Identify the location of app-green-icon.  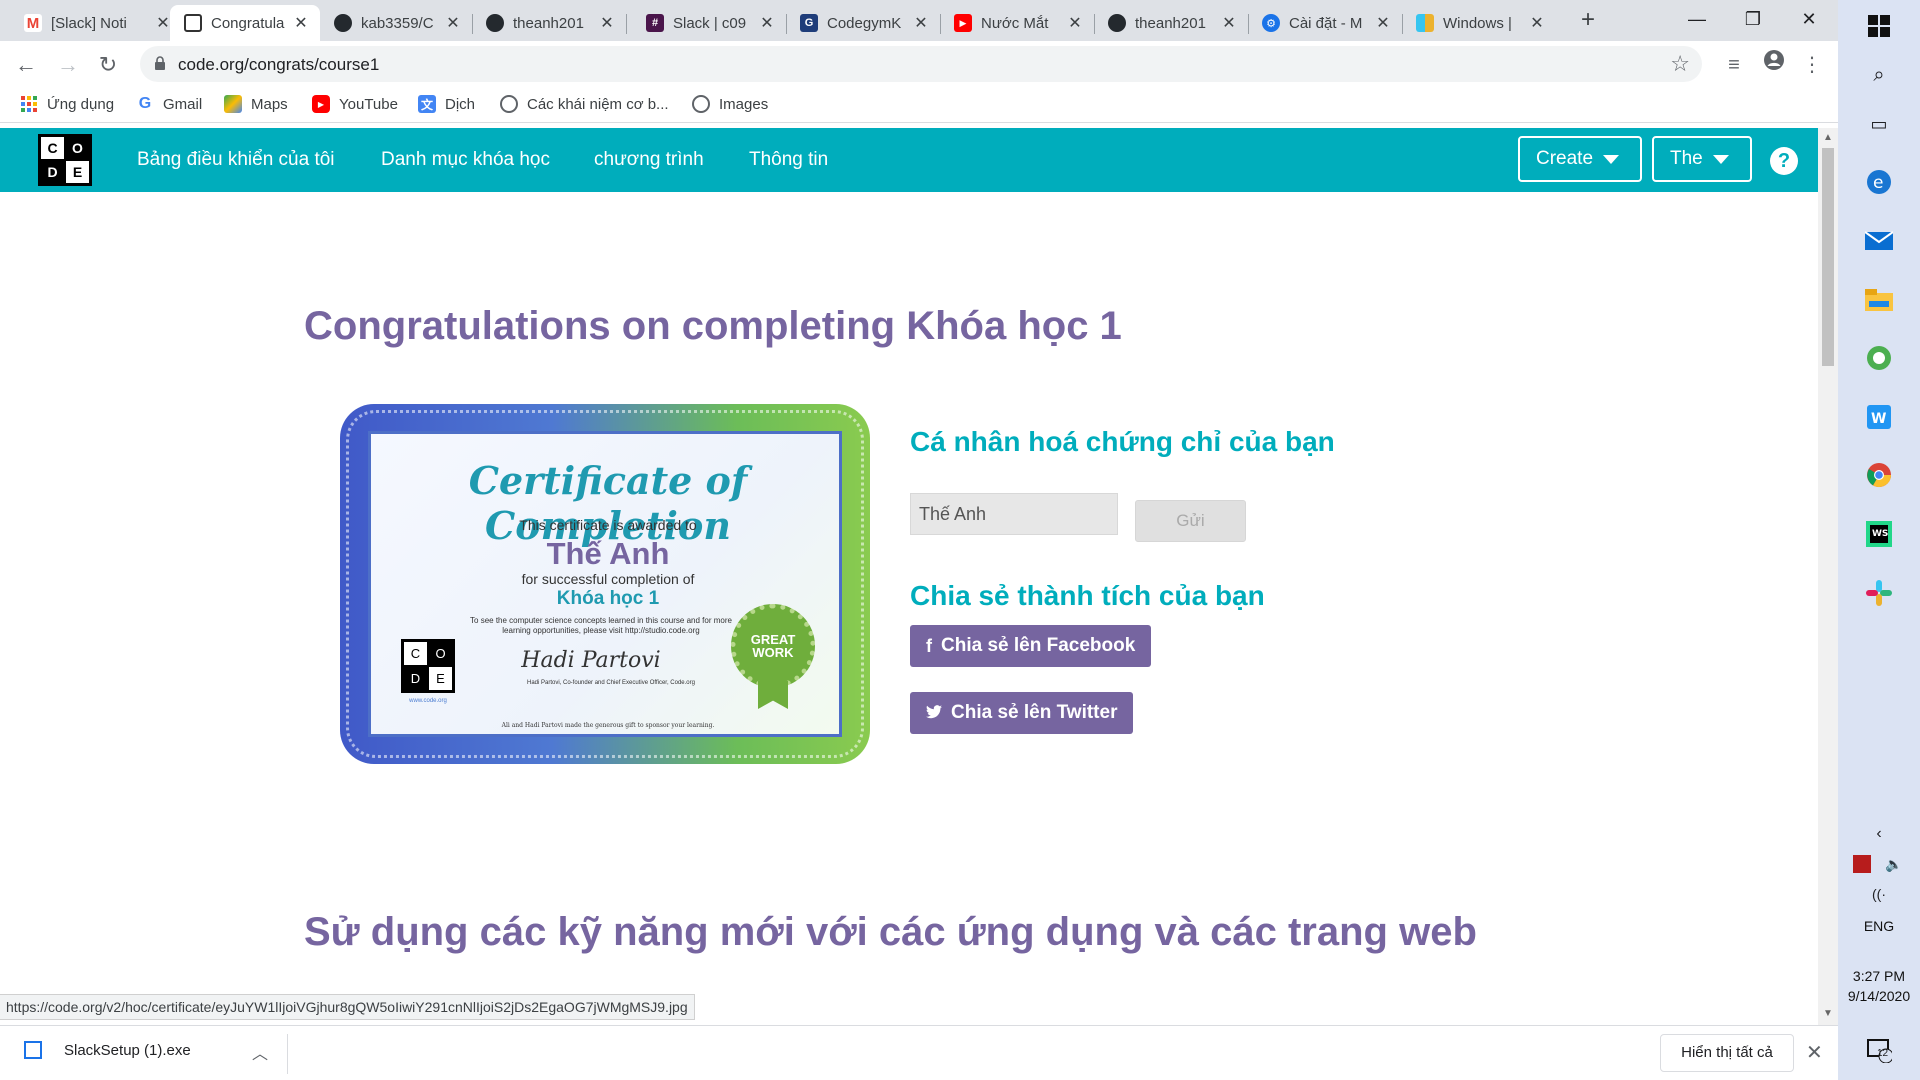
(1879, 358).